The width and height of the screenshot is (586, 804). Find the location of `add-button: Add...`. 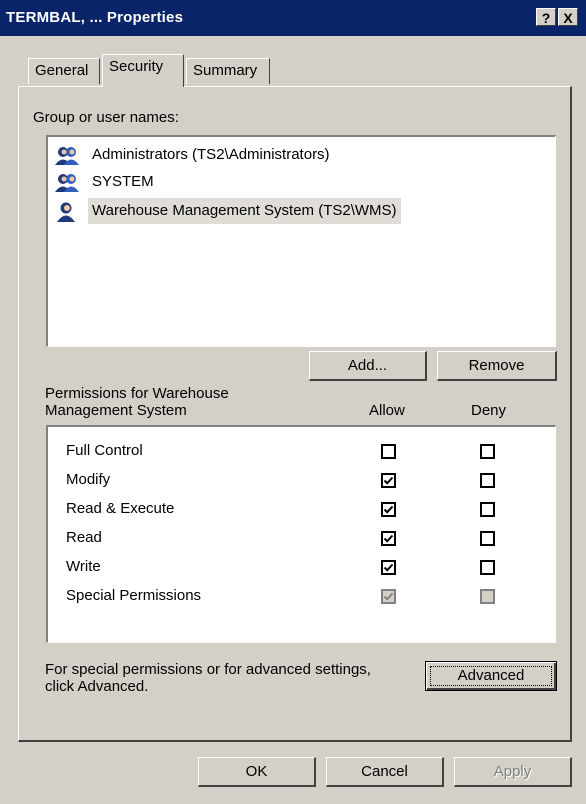

add-button: Add... is located at coordinates (368, 366).